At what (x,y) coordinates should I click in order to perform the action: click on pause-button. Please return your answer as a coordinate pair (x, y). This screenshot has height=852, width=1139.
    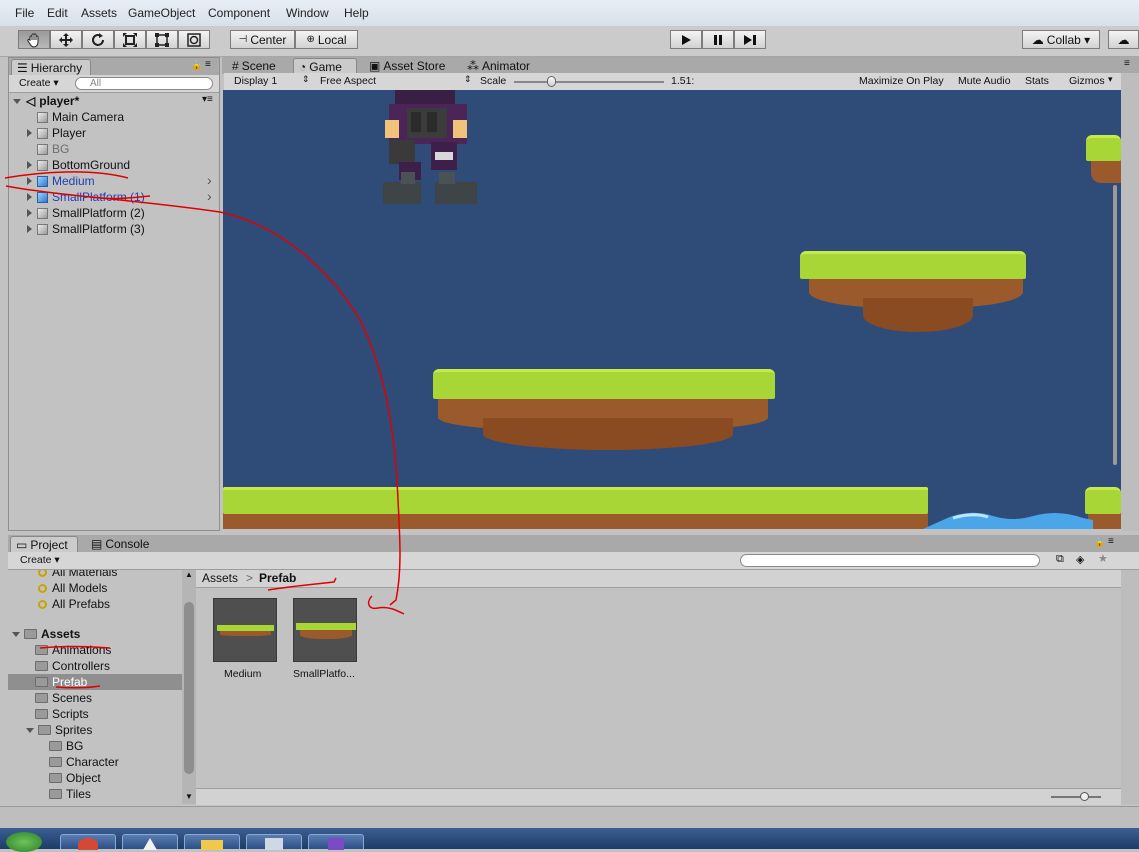
    Looking at the image, I should click on (718, 39).